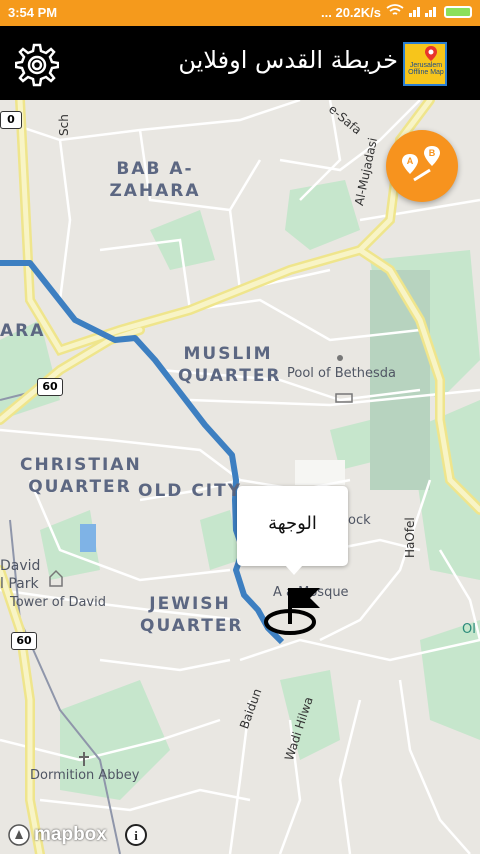 Image resolution: width=480 pixels, height=854 pixels. What do you see at coordinates (292, 523) in the screenshot?
I see `destination-label: الوجهة` at bounding box center [292, 523].